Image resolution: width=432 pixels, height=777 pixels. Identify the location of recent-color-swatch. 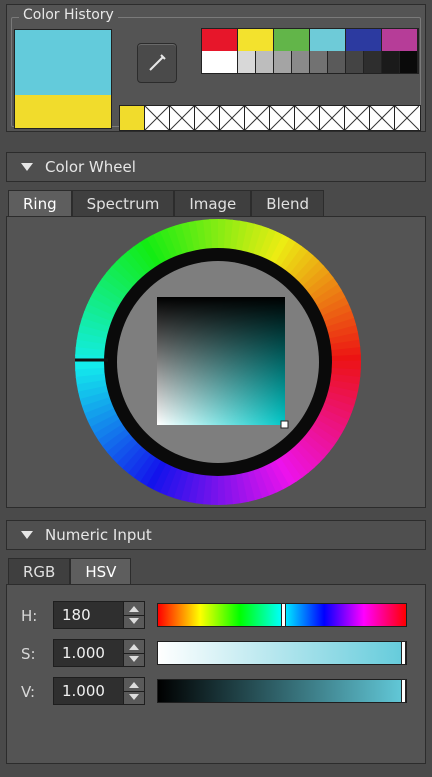
(132, 118).